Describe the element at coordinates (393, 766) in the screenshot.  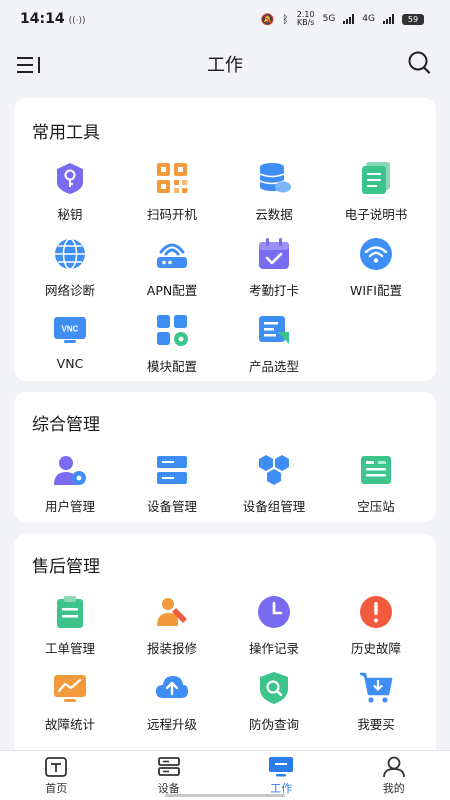
I see `profile-icon` at that location.